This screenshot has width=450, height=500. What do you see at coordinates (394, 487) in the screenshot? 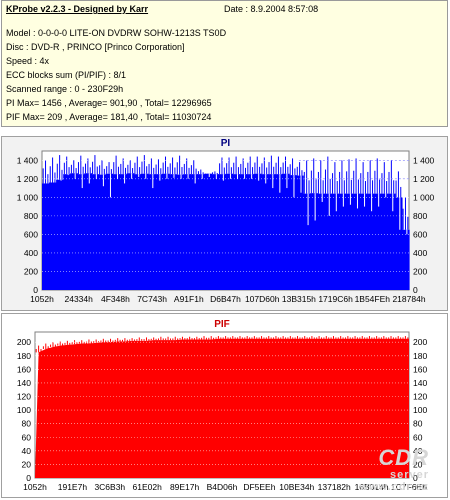
I see `watermark-url: www.cdr.cz` at bounding box center [394, 487].